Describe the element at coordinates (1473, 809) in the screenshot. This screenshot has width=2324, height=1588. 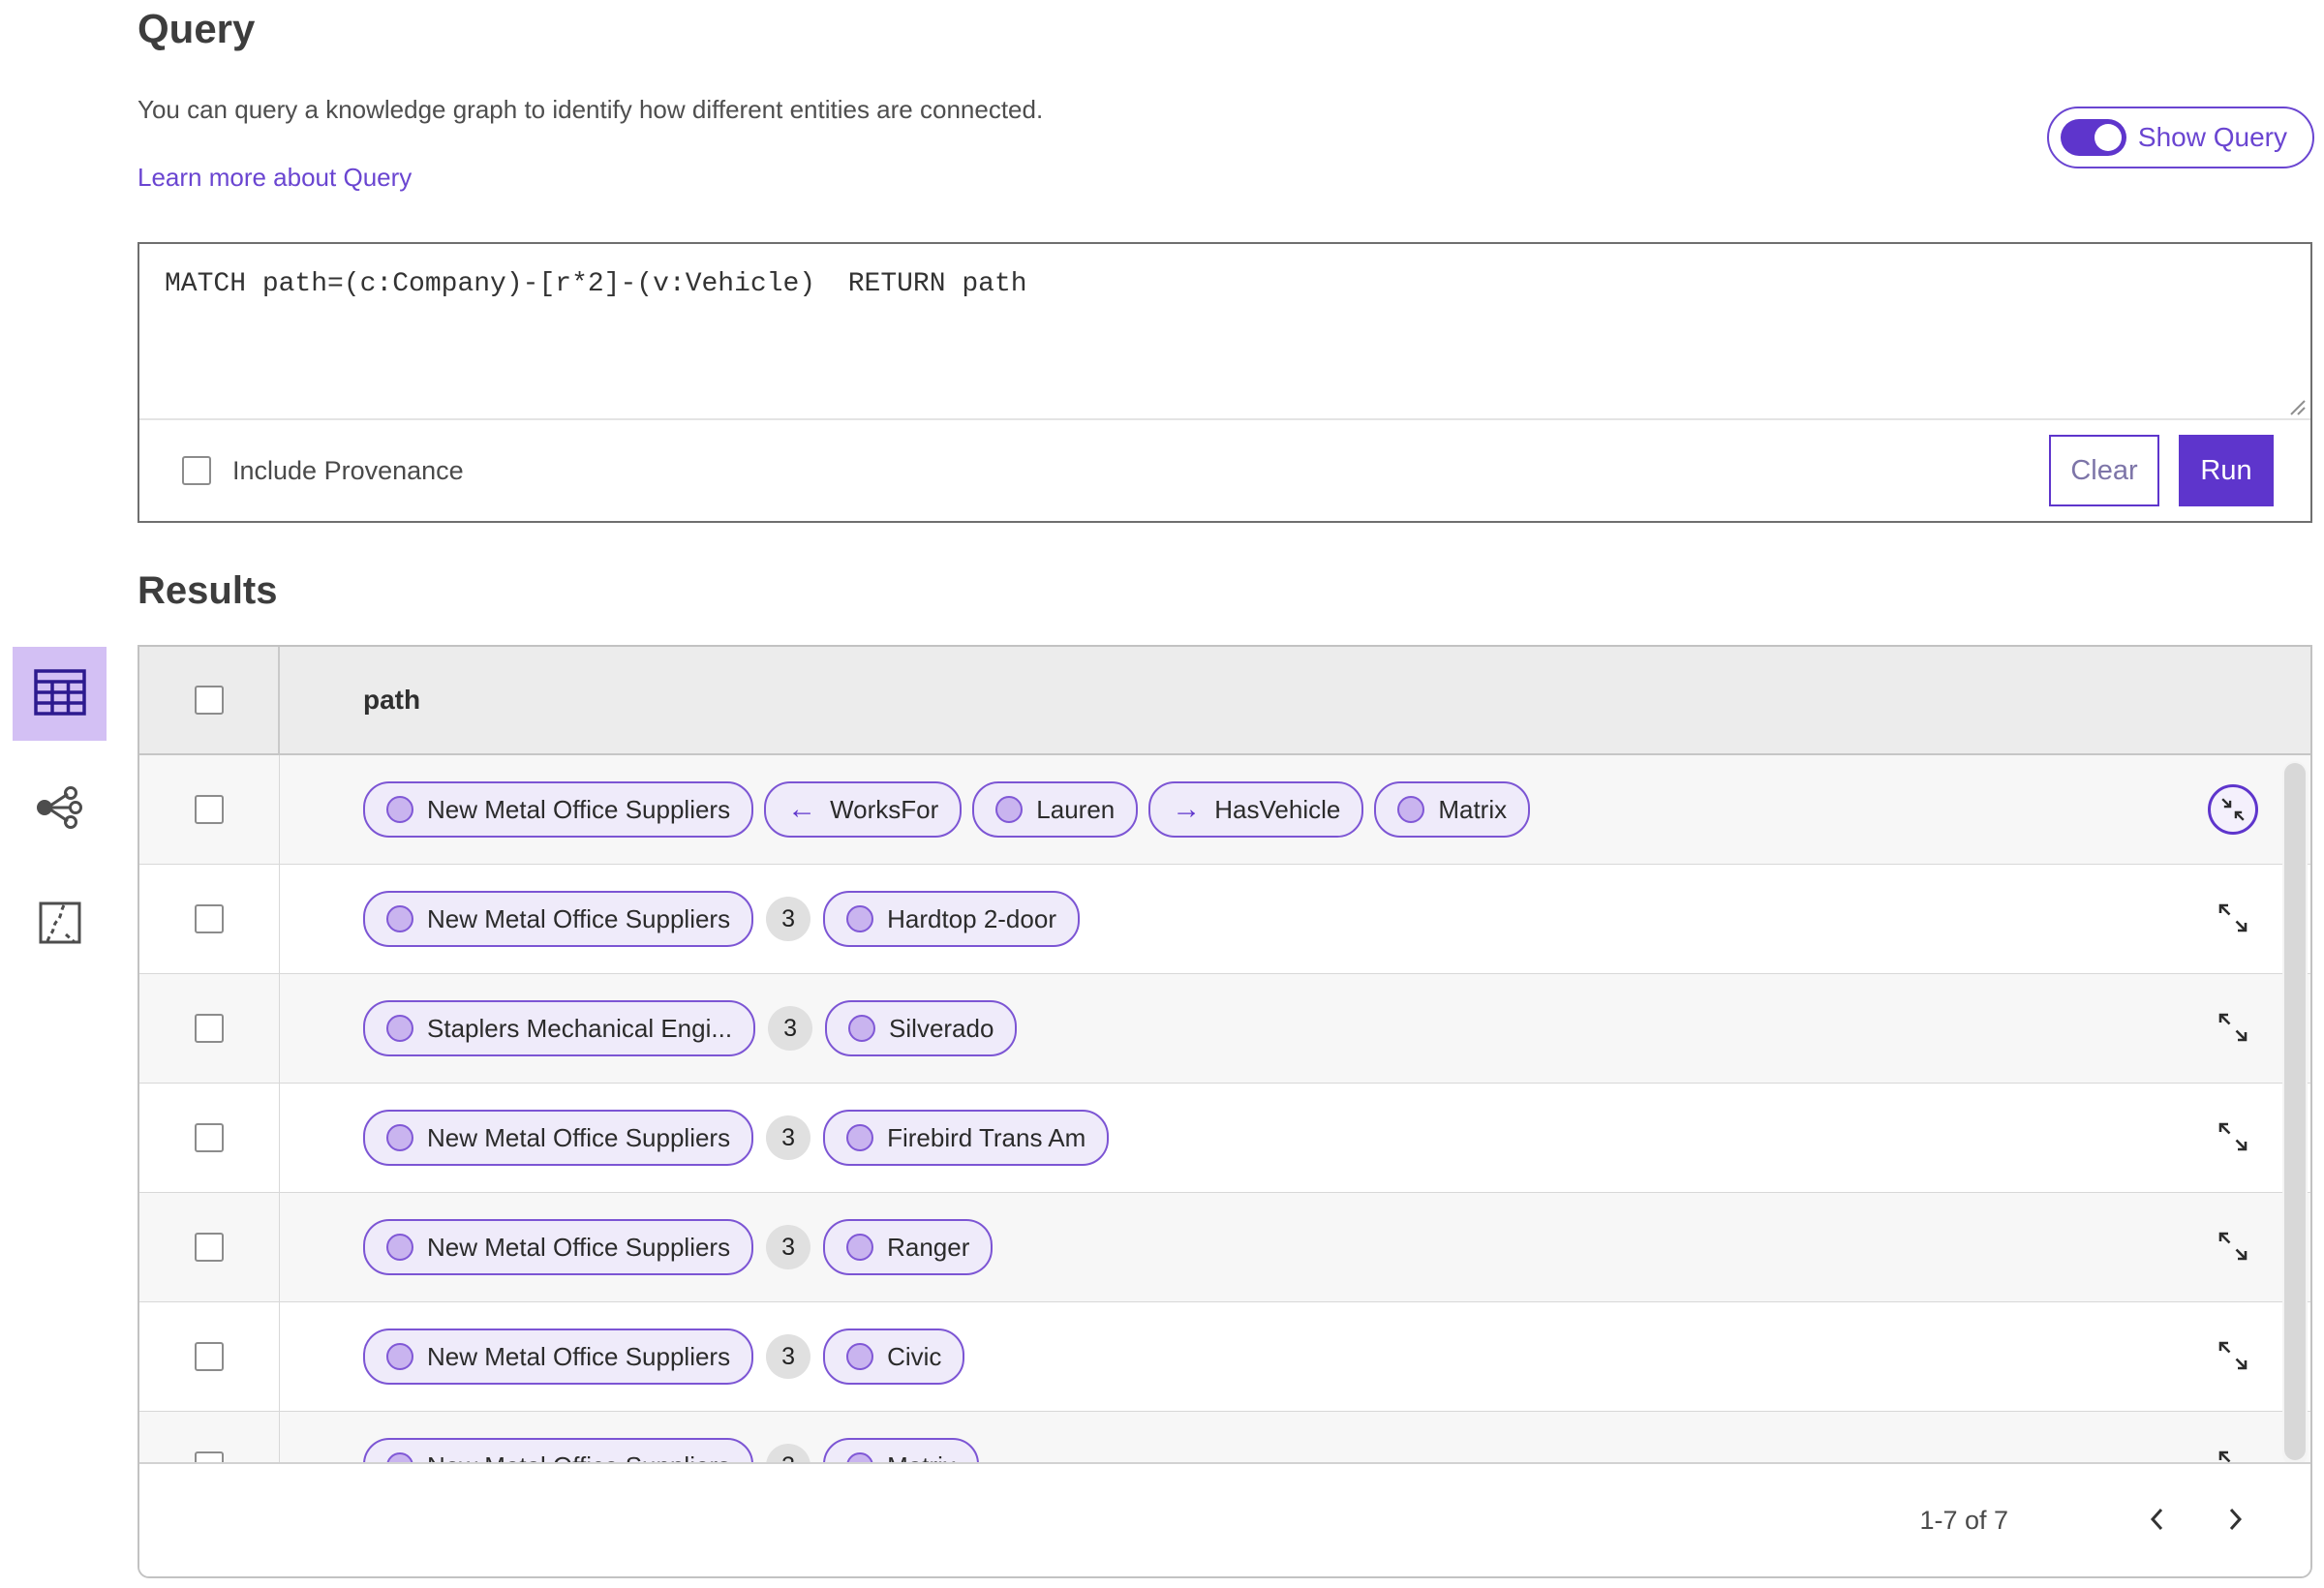
I see `pill-label: Matrix` at that location.